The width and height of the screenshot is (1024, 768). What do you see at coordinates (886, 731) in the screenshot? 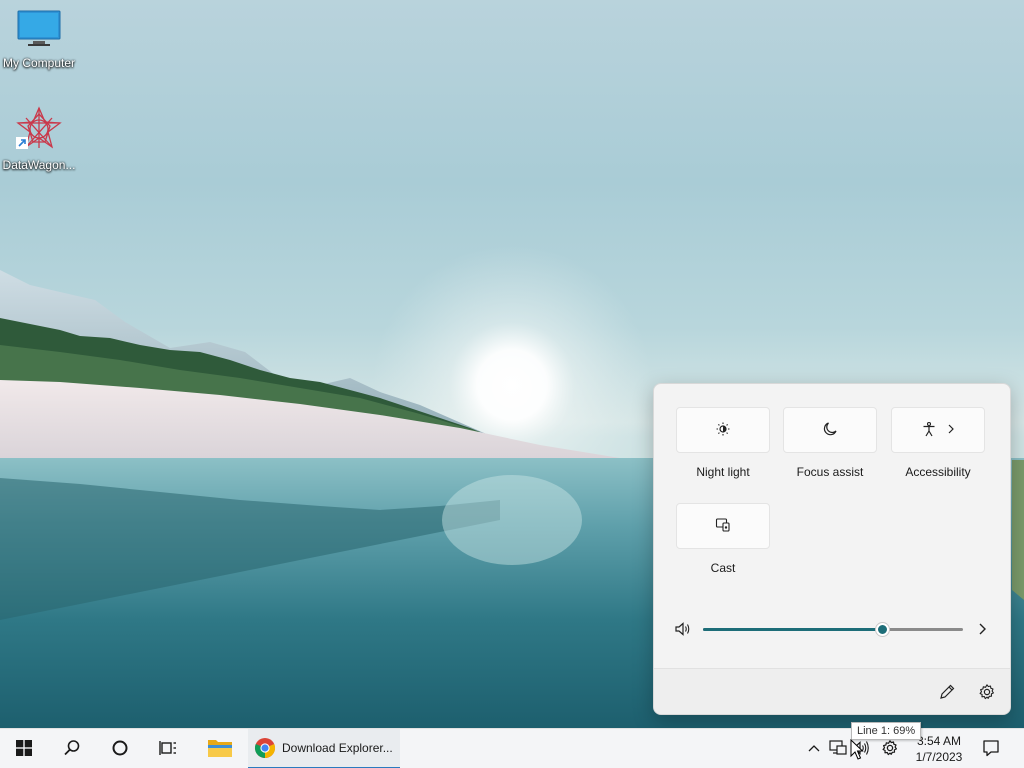
I see `volume-tooltip: Line 1: 69%` at bounding box center [886, 731].